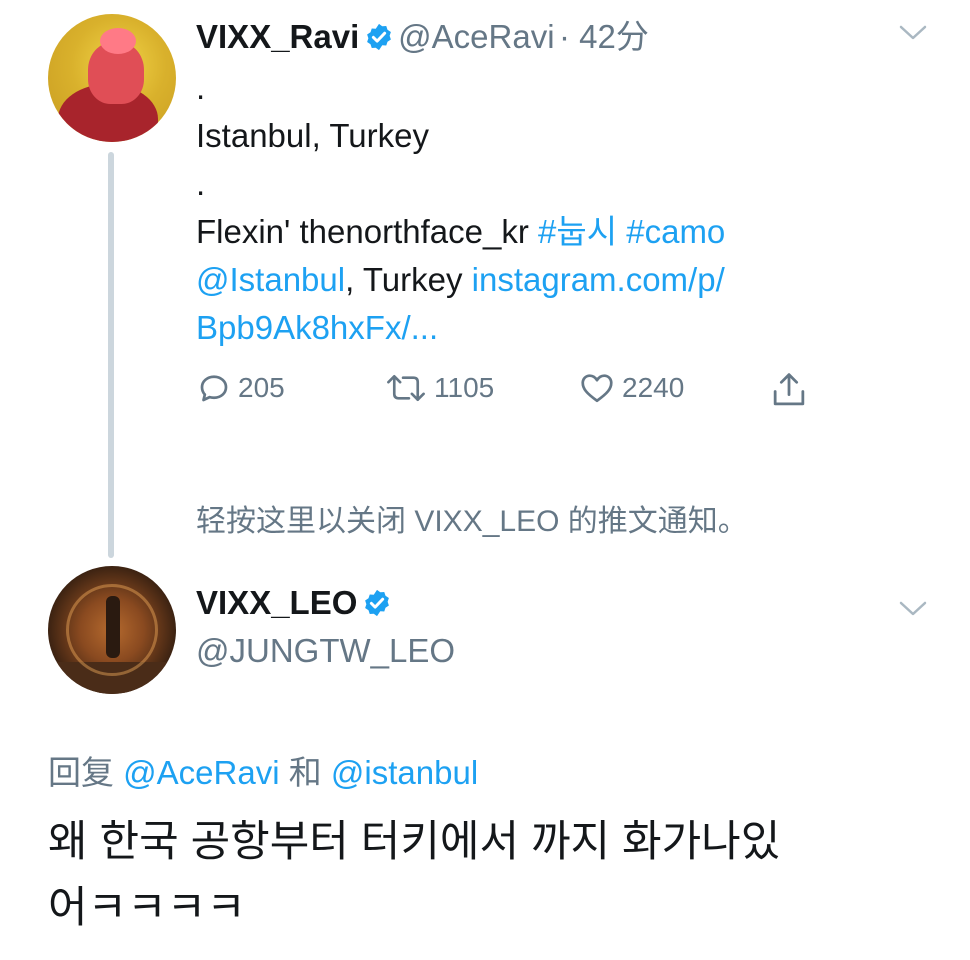  I want to click on tweet2-text-line: 왜 한국 공항부터 터키에서 까지 화가나있, so click(414, 842).